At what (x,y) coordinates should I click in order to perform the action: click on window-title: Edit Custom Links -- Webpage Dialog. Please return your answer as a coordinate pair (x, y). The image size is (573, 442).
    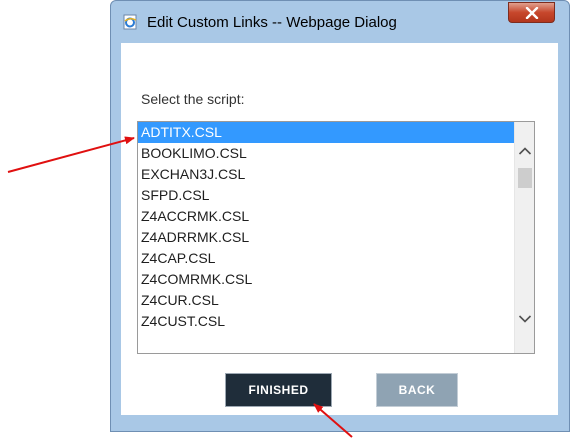
    Looking at the image, I should click on (272, 22).